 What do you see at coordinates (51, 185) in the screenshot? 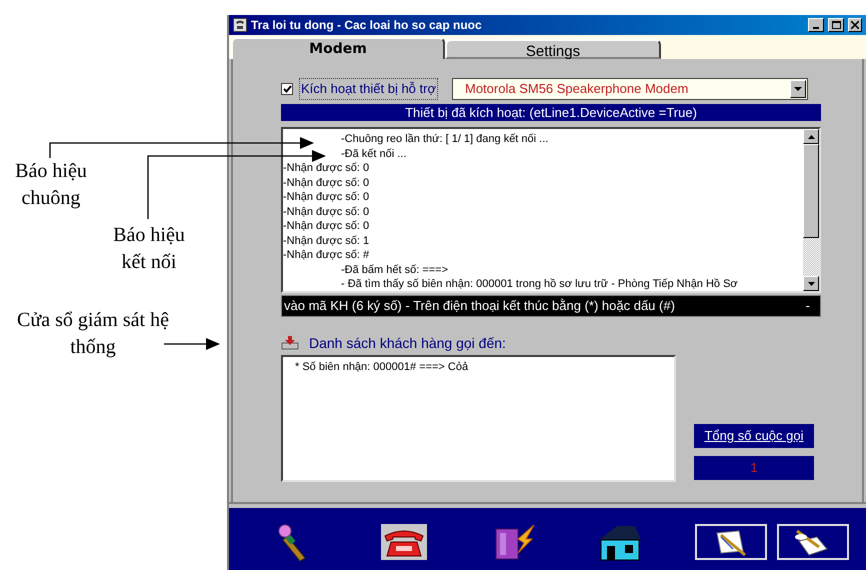
I see `annotation-label: Báo hiệu chuông` at bounding box center [51, 185].